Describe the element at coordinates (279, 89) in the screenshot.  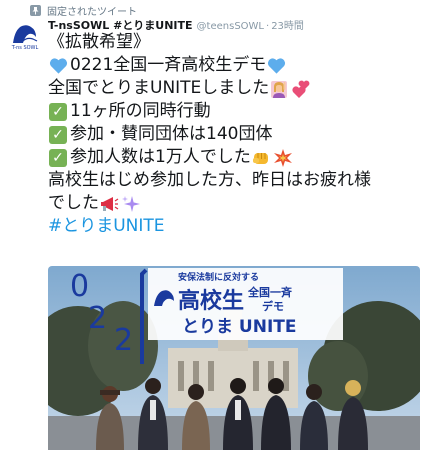
I see `raising-hand-icon` at that location.